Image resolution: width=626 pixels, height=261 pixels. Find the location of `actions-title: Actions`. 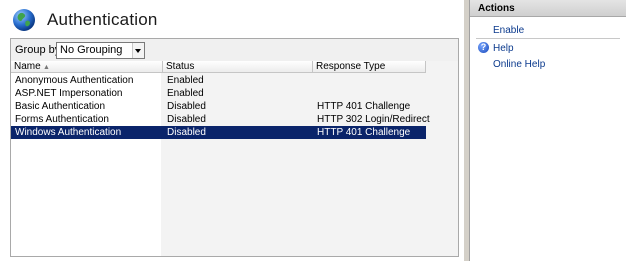

actions-title: Actions is located at coordinates (496, 8).